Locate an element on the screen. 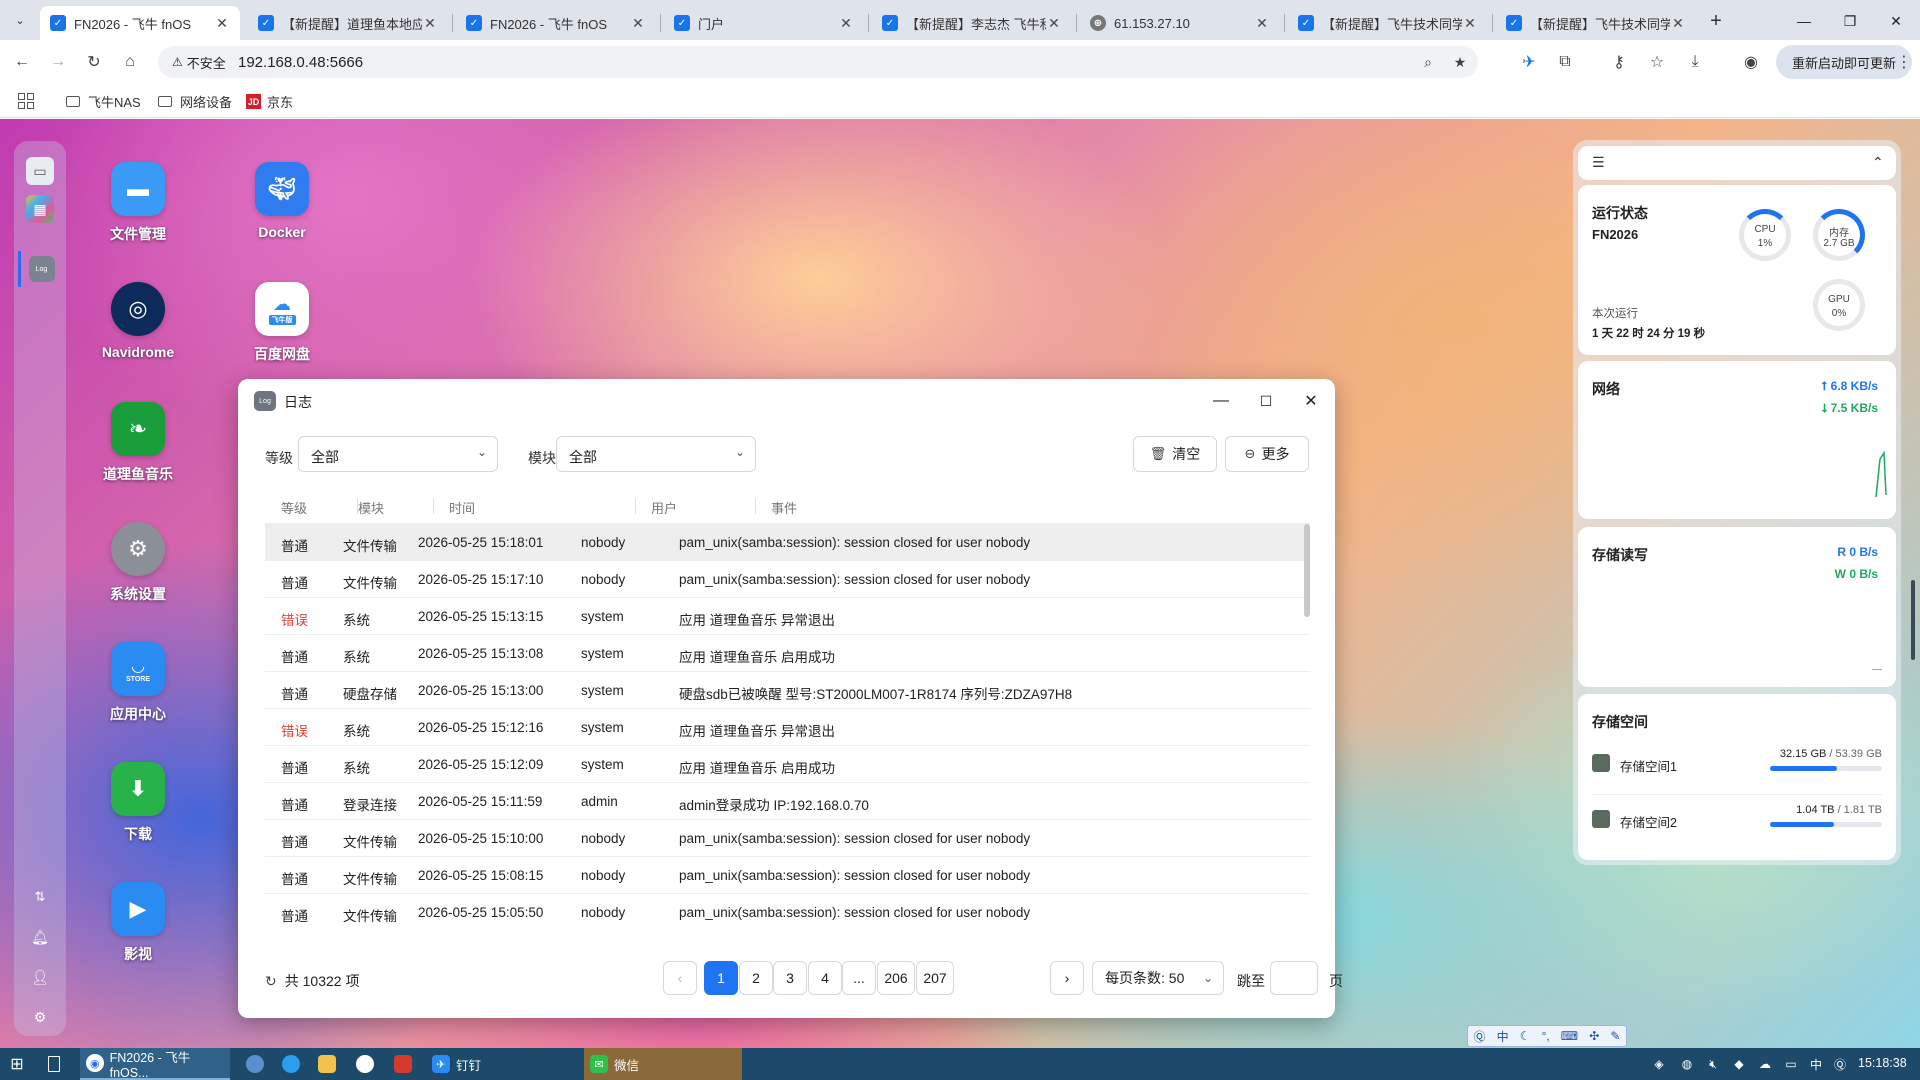 Image resolution: width=1920 pixels, height=1080 pixels. app-grid-icon: ▦ is located at coordinates (40, 209).